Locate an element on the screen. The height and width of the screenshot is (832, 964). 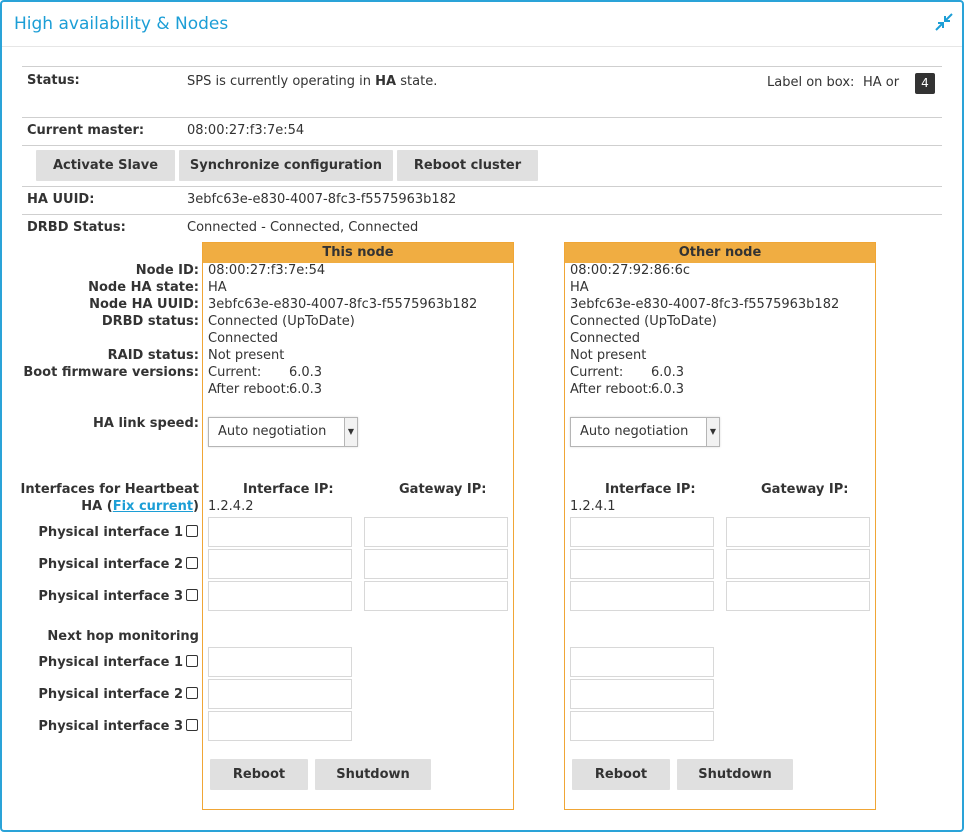
drbd-status-value: Connected - Connected, Connected is located at coordinates (303, 227).